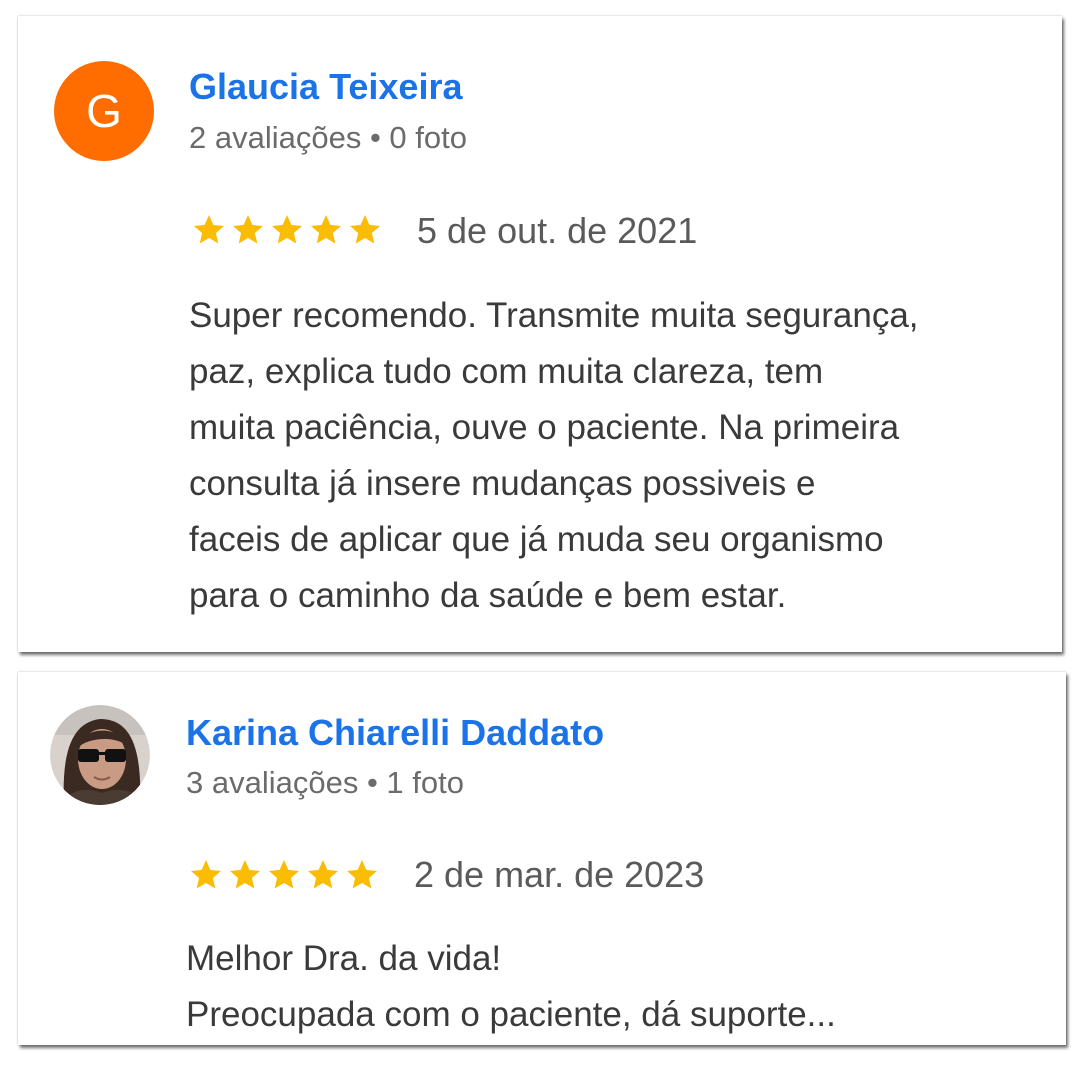  Describe the element at coordinates (325, 87) in the screenshot. I see `reviewer-name: Glaucia Teixeira` at that location.